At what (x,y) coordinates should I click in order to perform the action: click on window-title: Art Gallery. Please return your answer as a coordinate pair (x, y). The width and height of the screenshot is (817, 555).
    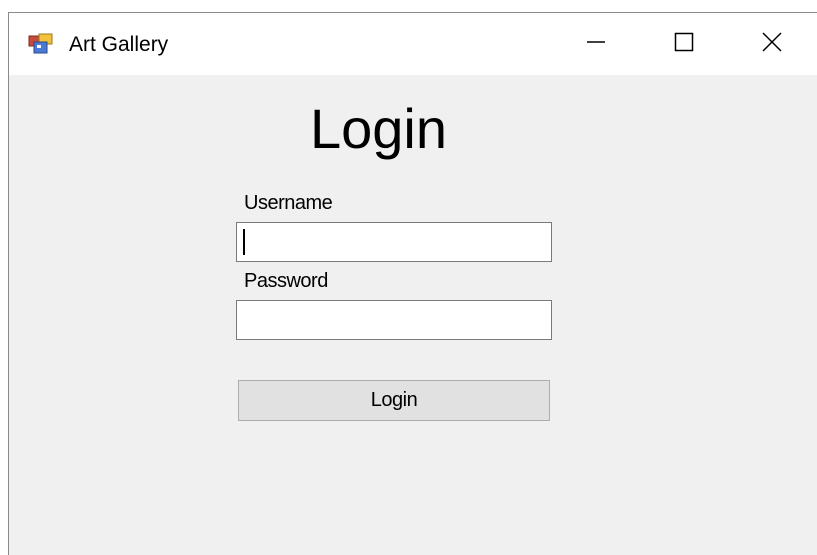
    Looking at the image, I should click on (119, 44).